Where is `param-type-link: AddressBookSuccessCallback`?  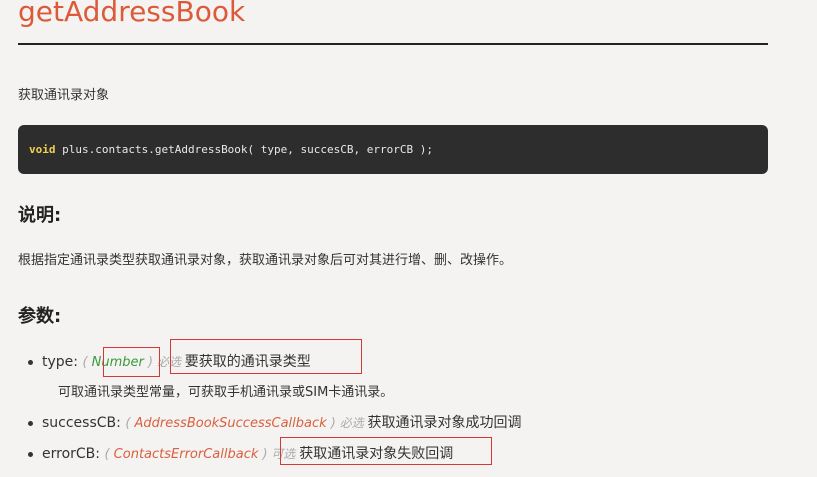 param-type-link: AddressBookSuccessCallback is located at coordinates (231, 423).